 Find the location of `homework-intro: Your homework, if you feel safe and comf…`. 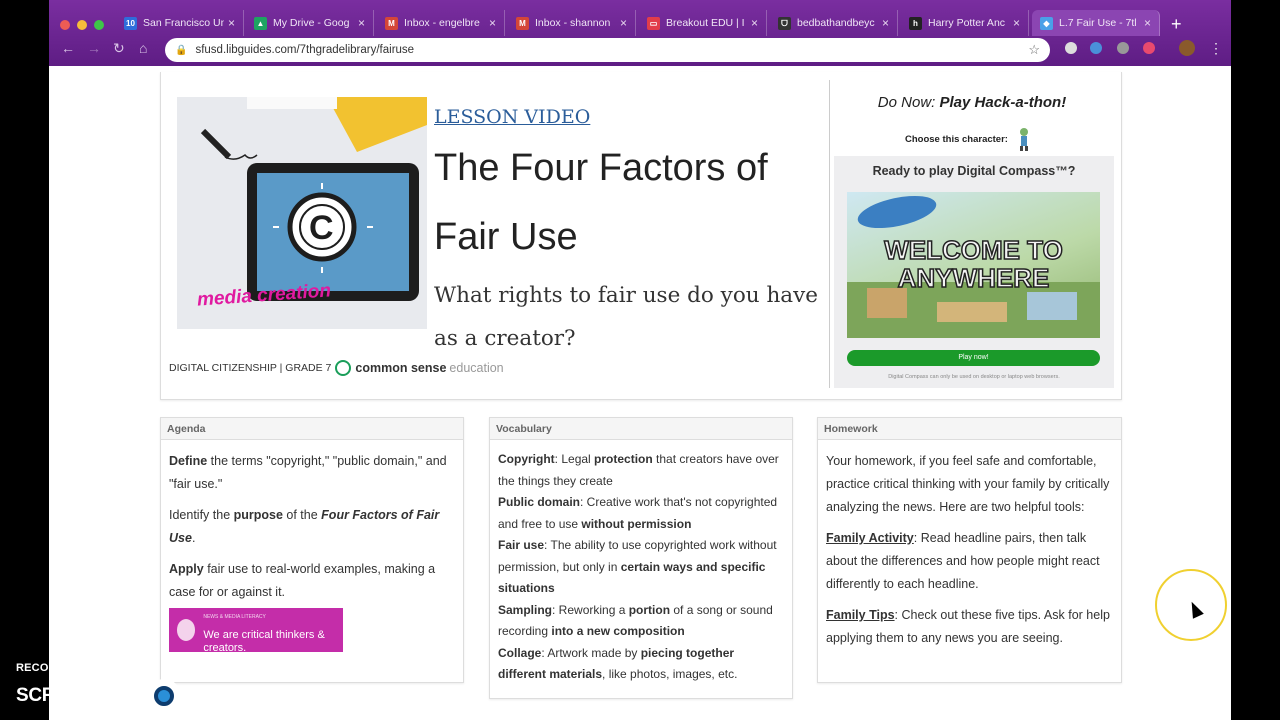

homework-intro: Your homework, if you feel safe and comf… is located at coordinates (968, 484).